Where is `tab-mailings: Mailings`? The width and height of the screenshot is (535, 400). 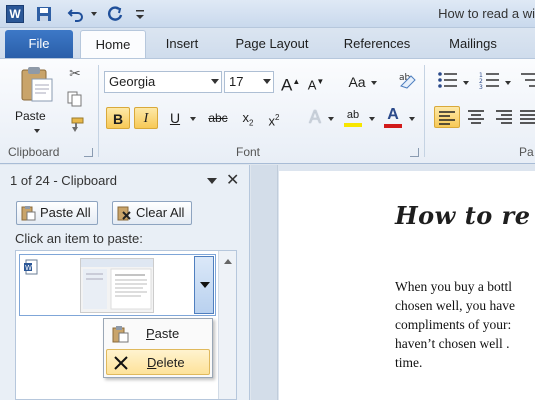 tab-mailings: Mailings is located at coordinates (473, 44).